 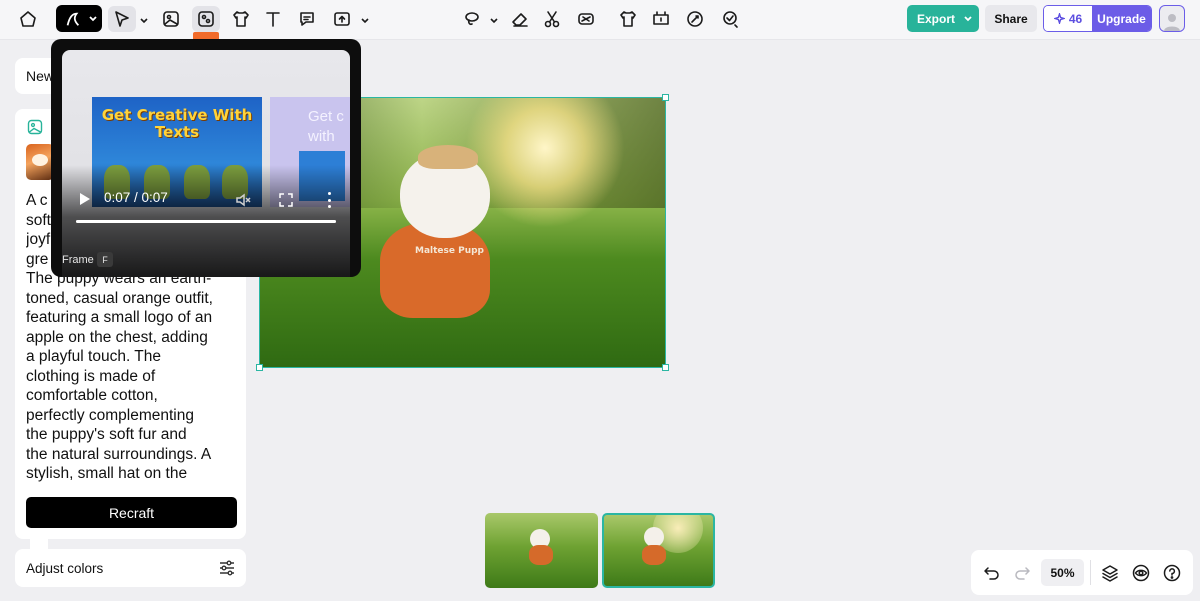 I want to click on shortcut-key: F, so click(x=105, y=259).